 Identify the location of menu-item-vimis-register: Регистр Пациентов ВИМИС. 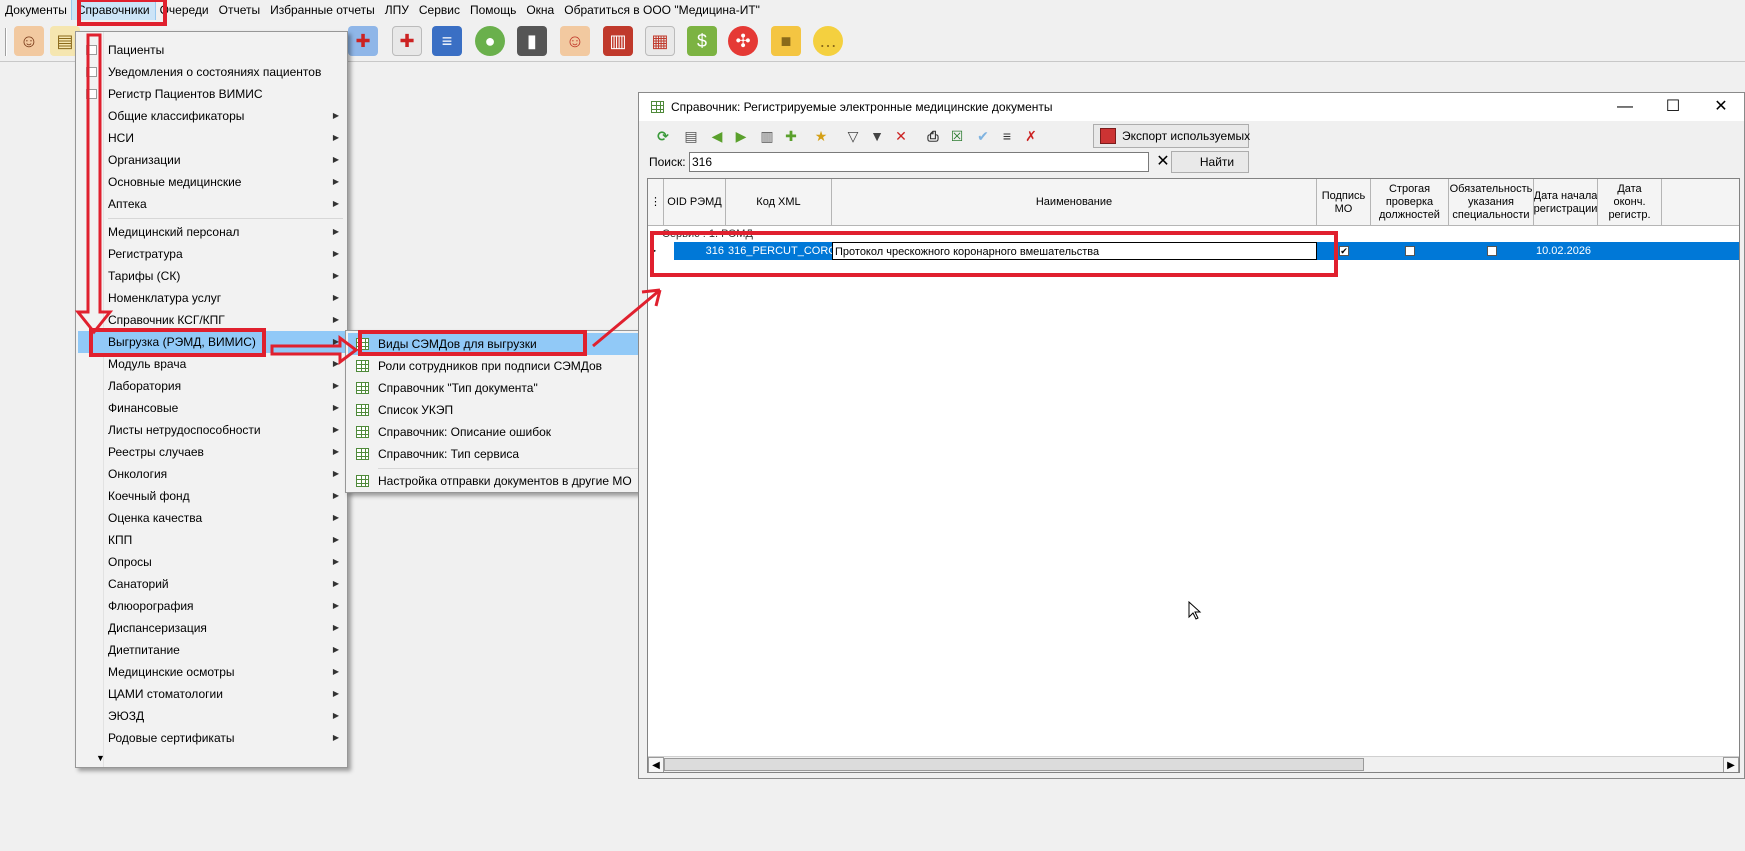
(211, 94).